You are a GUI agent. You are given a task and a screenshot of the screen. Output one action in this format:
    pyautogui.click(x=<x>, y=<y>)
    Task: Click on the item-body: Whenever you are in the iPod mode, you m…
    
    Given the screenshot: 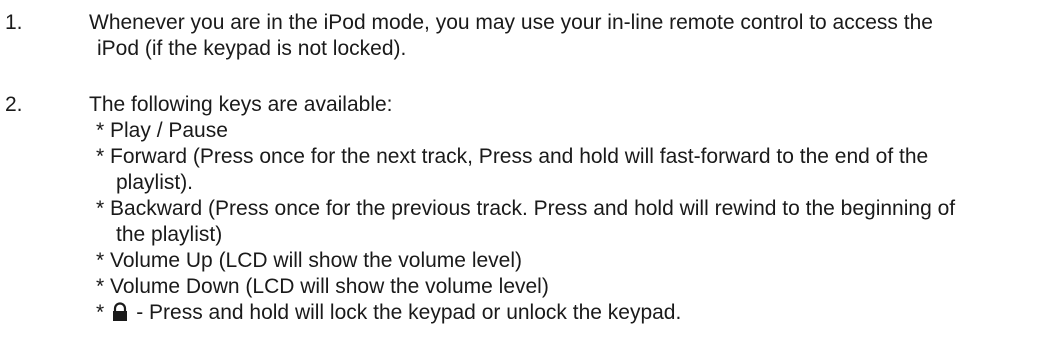 What is the action you would take?
    pyautogui.click(x=511, y=36)
    